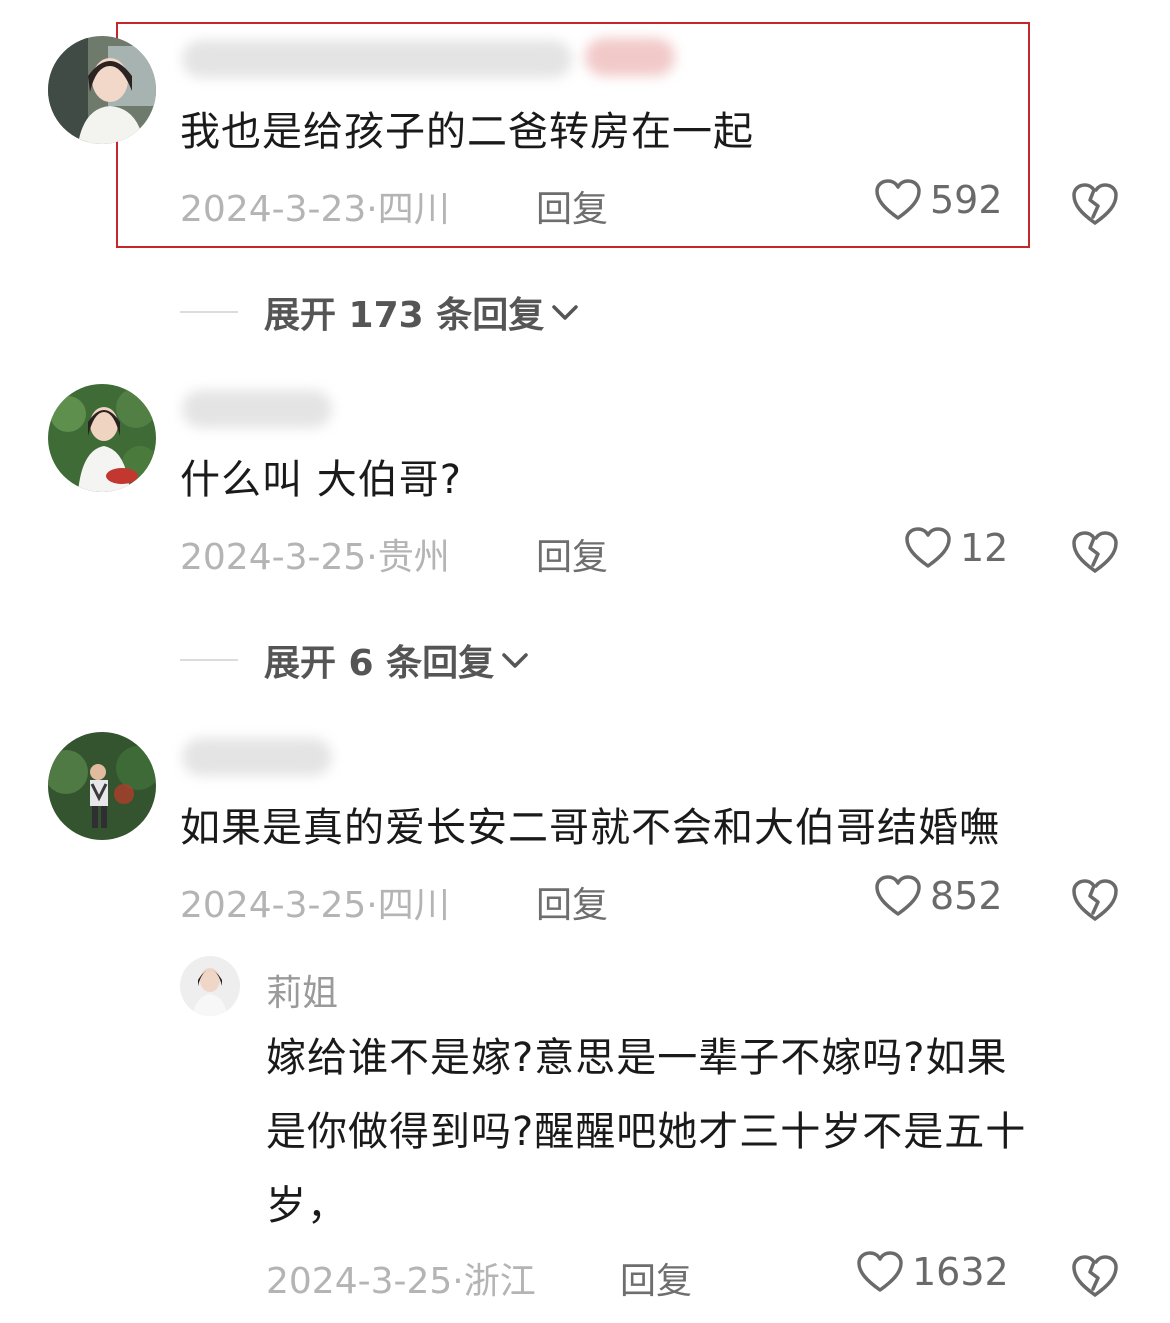  What do you see at coordinates (321, 480) in the screenshot?
I see `comment-text: 什么叫 大伯哥?` at bounding box center [321, 480].